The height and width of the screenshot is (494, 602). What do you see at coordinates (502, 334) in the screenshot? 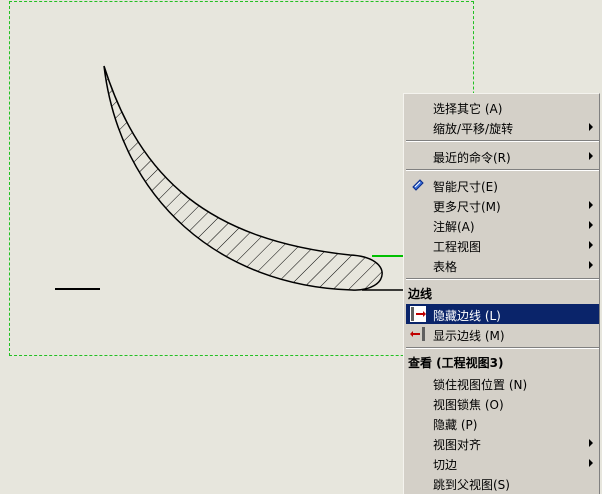
I see `menu-item-show-edge: 显示边线 (M)` at bounding box center [502, 334].